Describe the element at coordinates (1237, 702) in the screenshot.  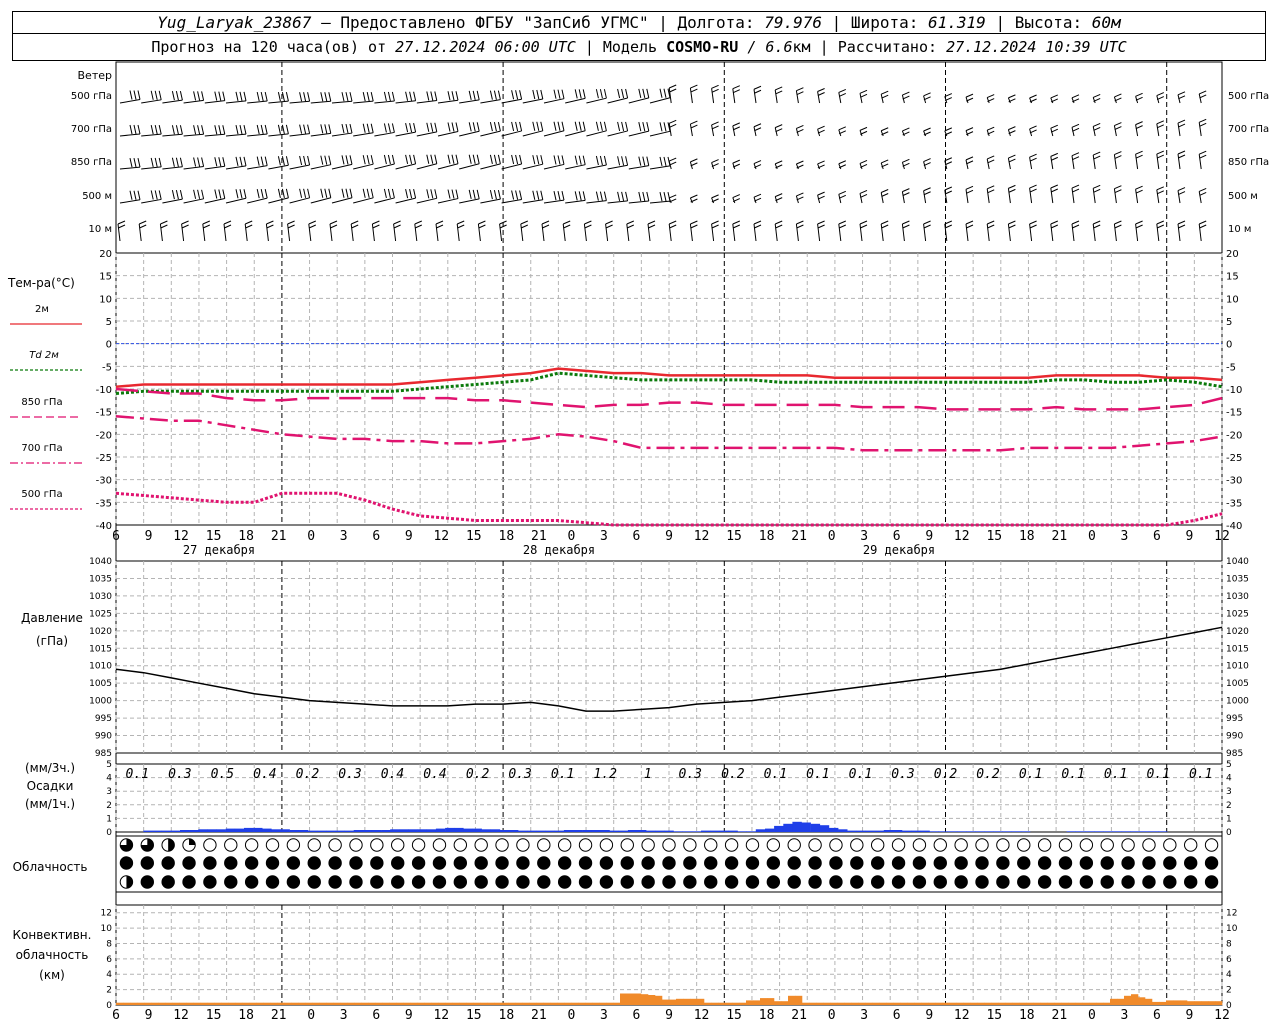
I see `pressure-tick-label-right: 1000` at that location.